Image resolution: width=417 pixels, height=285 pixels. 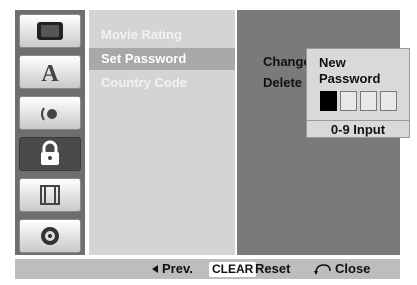 I want to click on category-icon-column: A, so click(x=50, y=132).